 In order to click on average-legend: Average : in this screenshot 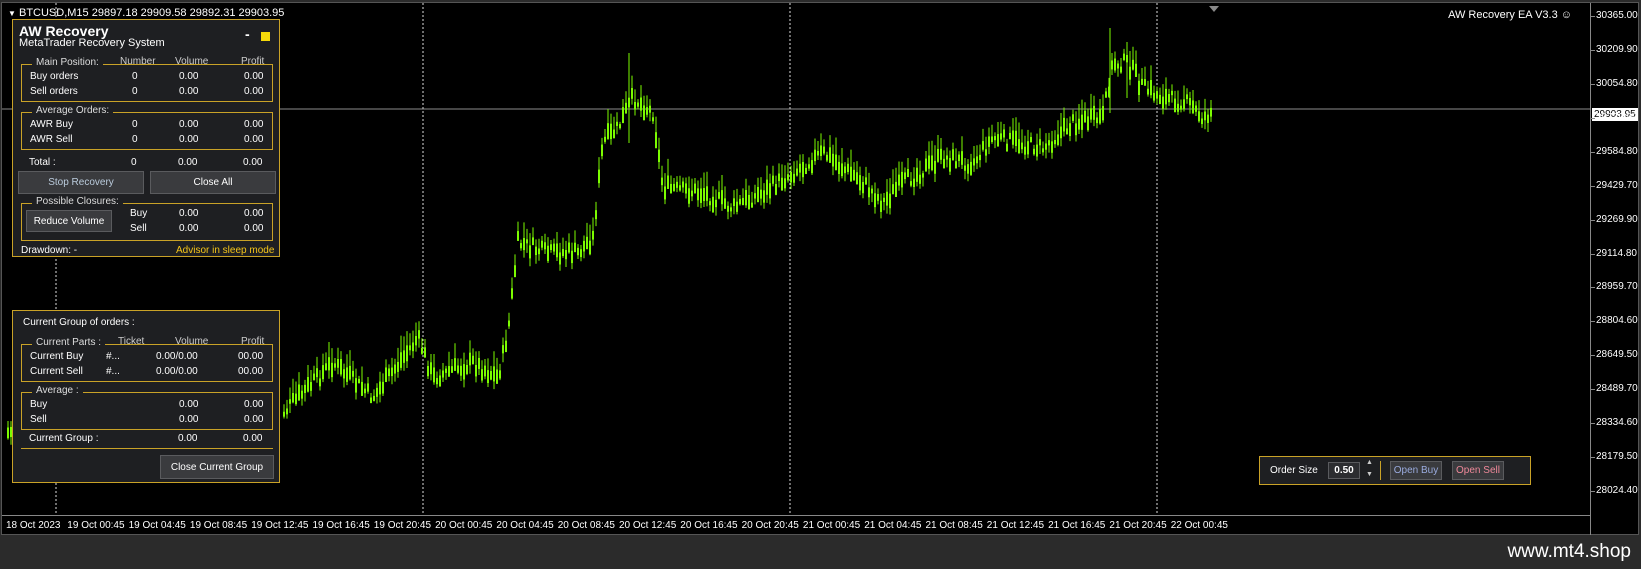, I will do `click(57, 390)`.